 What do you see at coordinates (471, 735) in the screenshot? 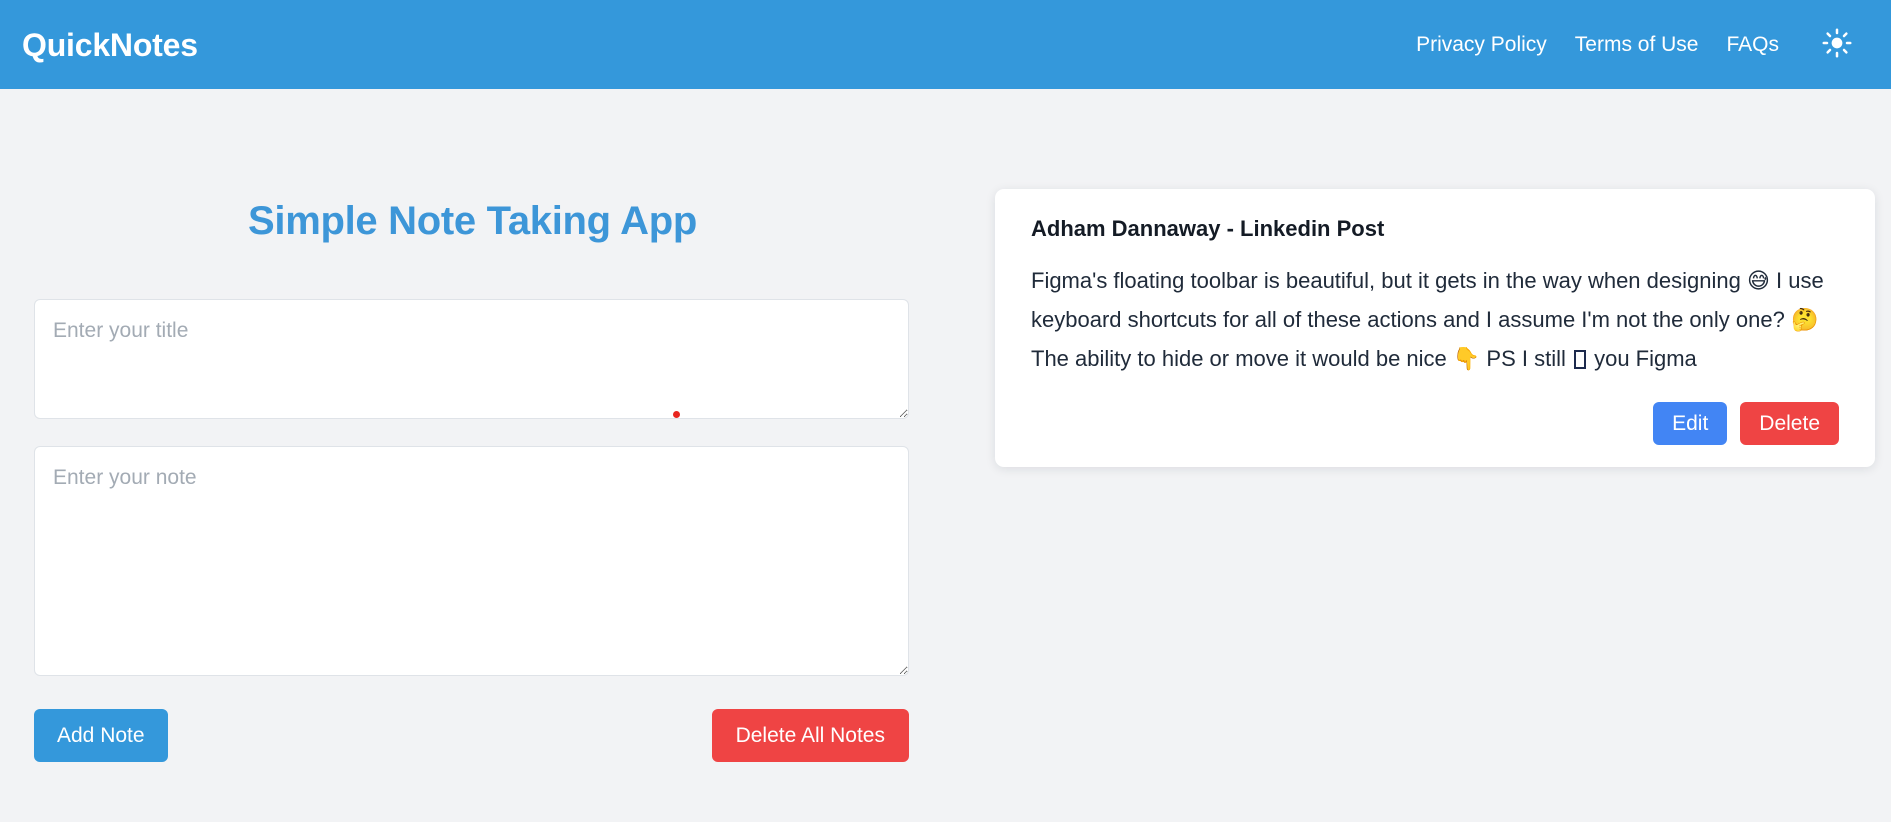
I see `composer-button-row: Add Note Delete All Notes` at bounding box center [471, 735].